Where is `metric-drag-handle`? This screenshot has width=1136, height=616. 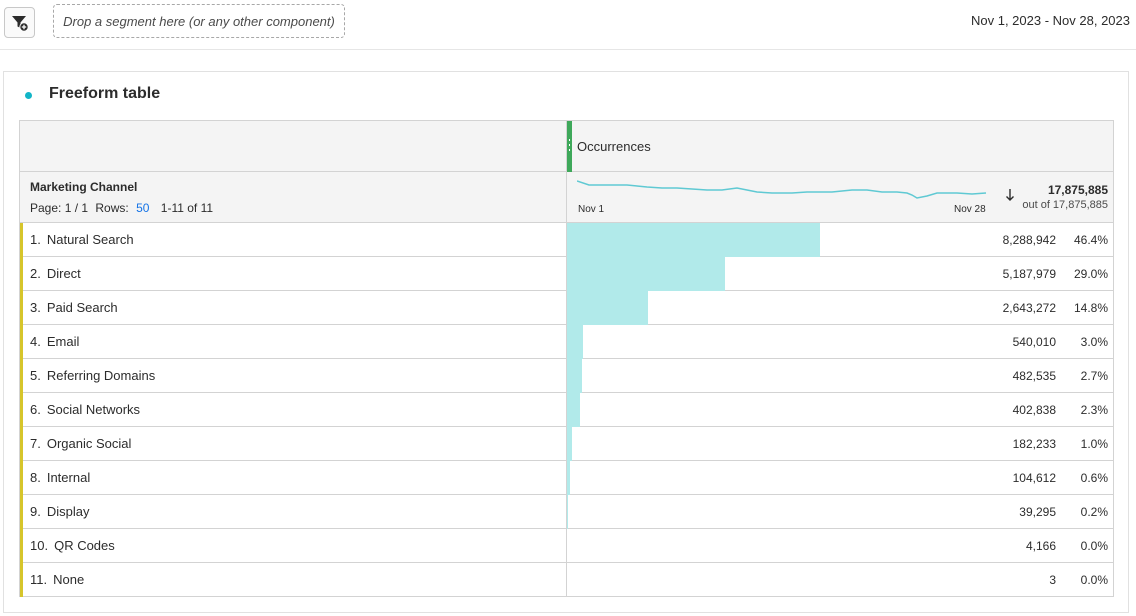 metric-drag-handle is located at coordinates (569, 146).